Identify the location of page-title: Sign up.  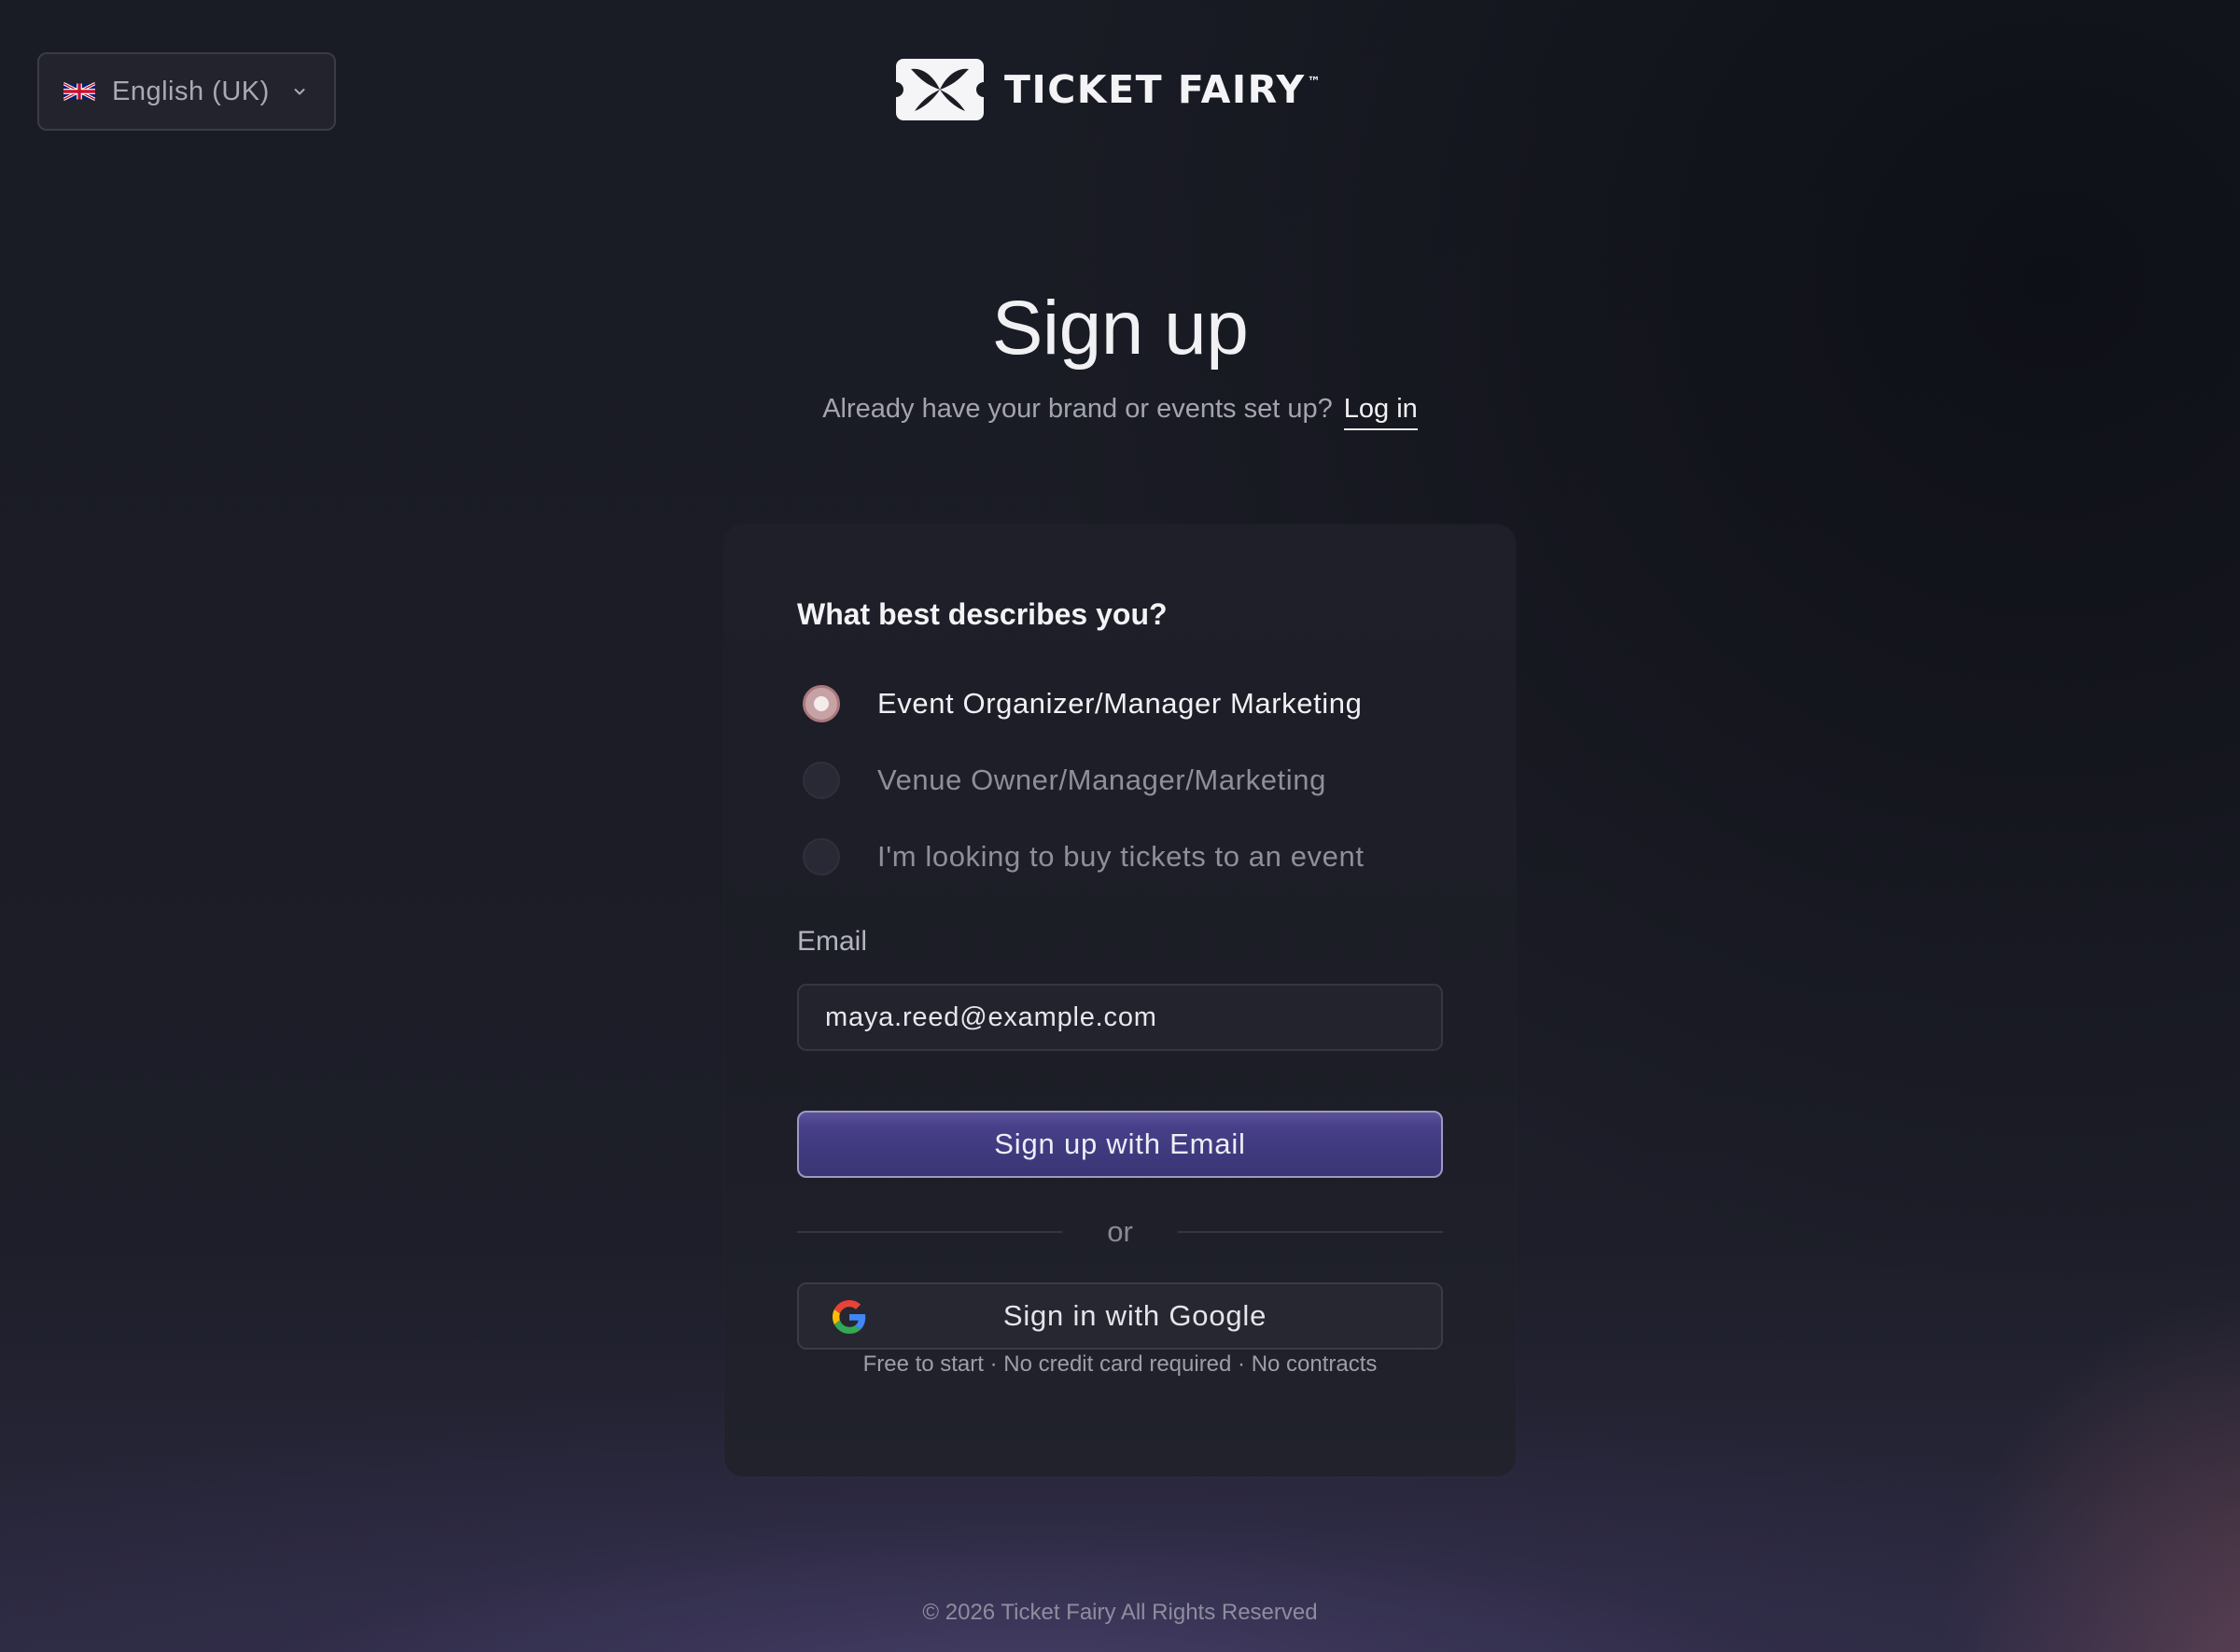
(1120, 328).